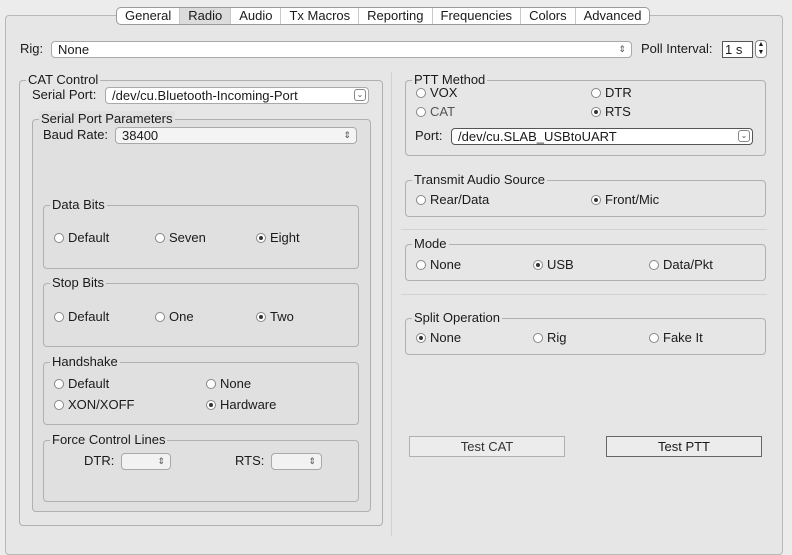 The height and width of the screenshot is (555, 792). What do you see at coordinates (74, 49) in the screenshot?
I see `rig-value: None` at bounding box center [74, 49].